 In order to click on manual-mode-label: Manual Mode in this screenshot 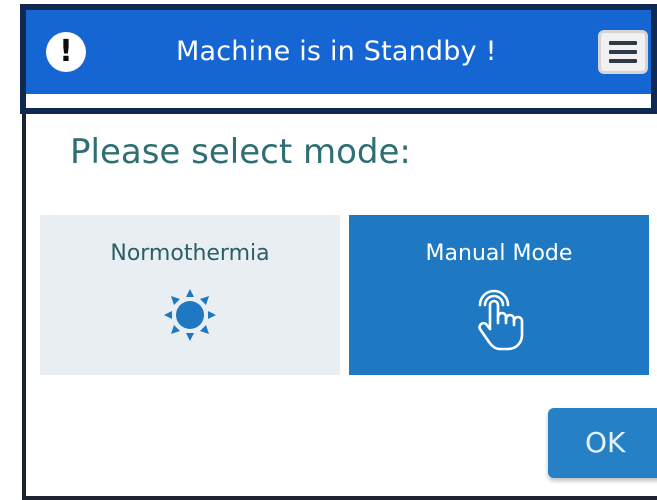, I will do `click(499, 253)`.